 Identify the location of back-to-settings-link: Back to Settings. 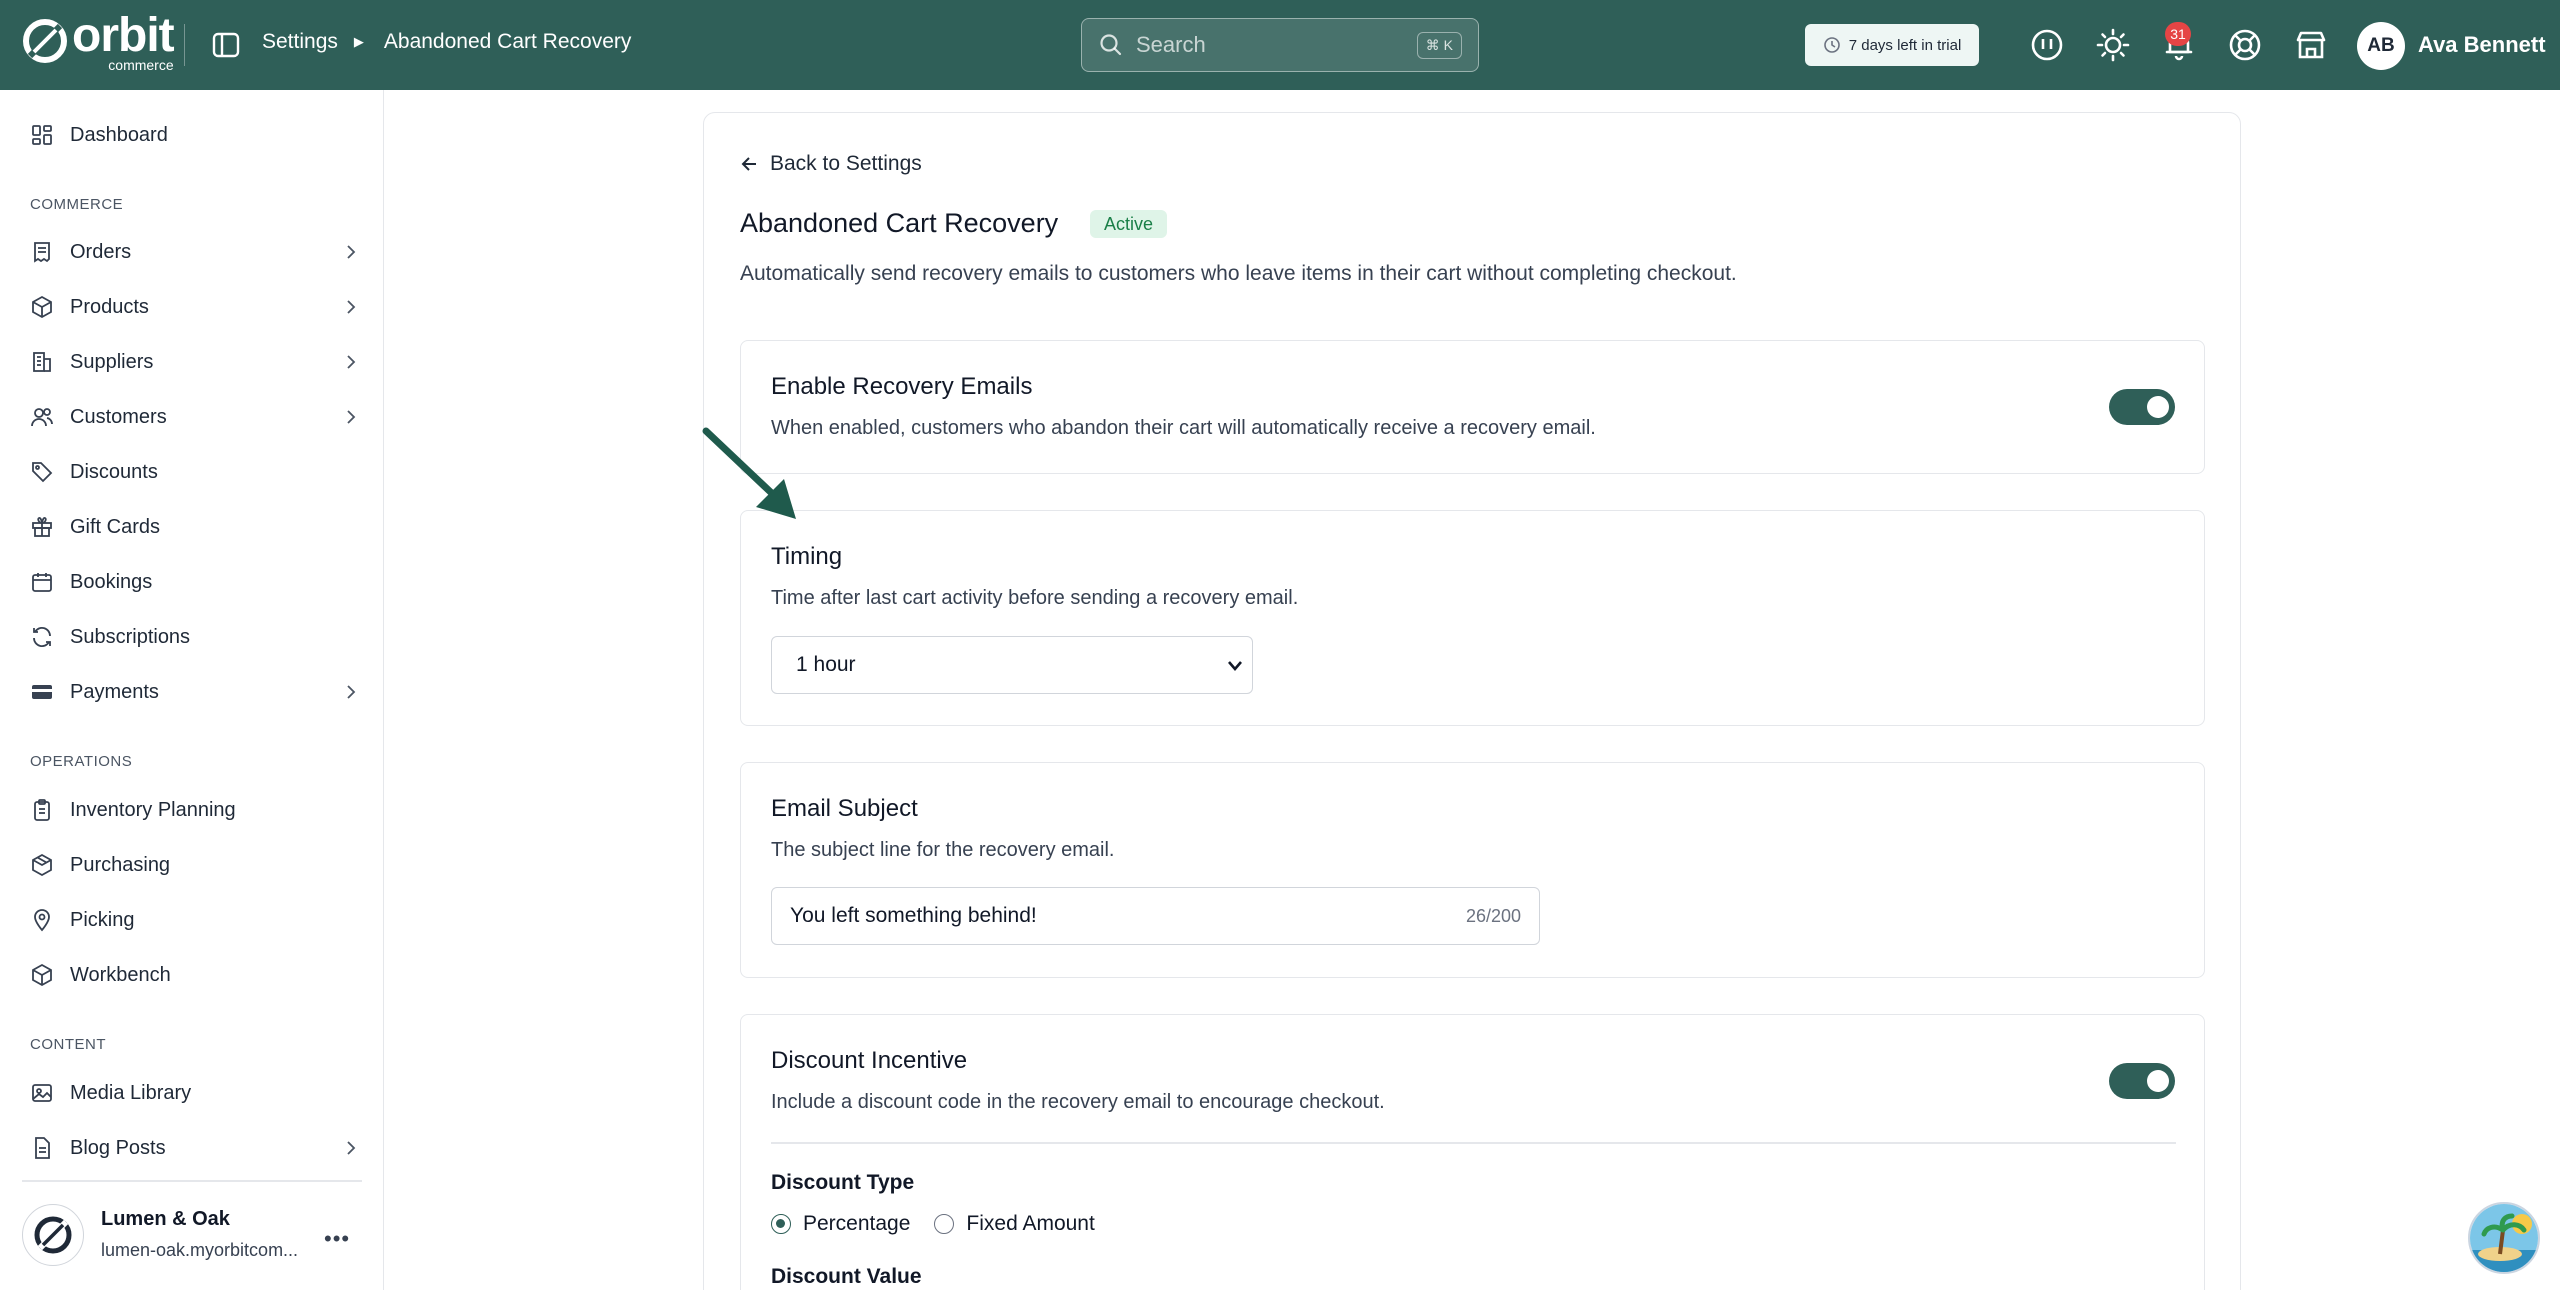
(831, 164).